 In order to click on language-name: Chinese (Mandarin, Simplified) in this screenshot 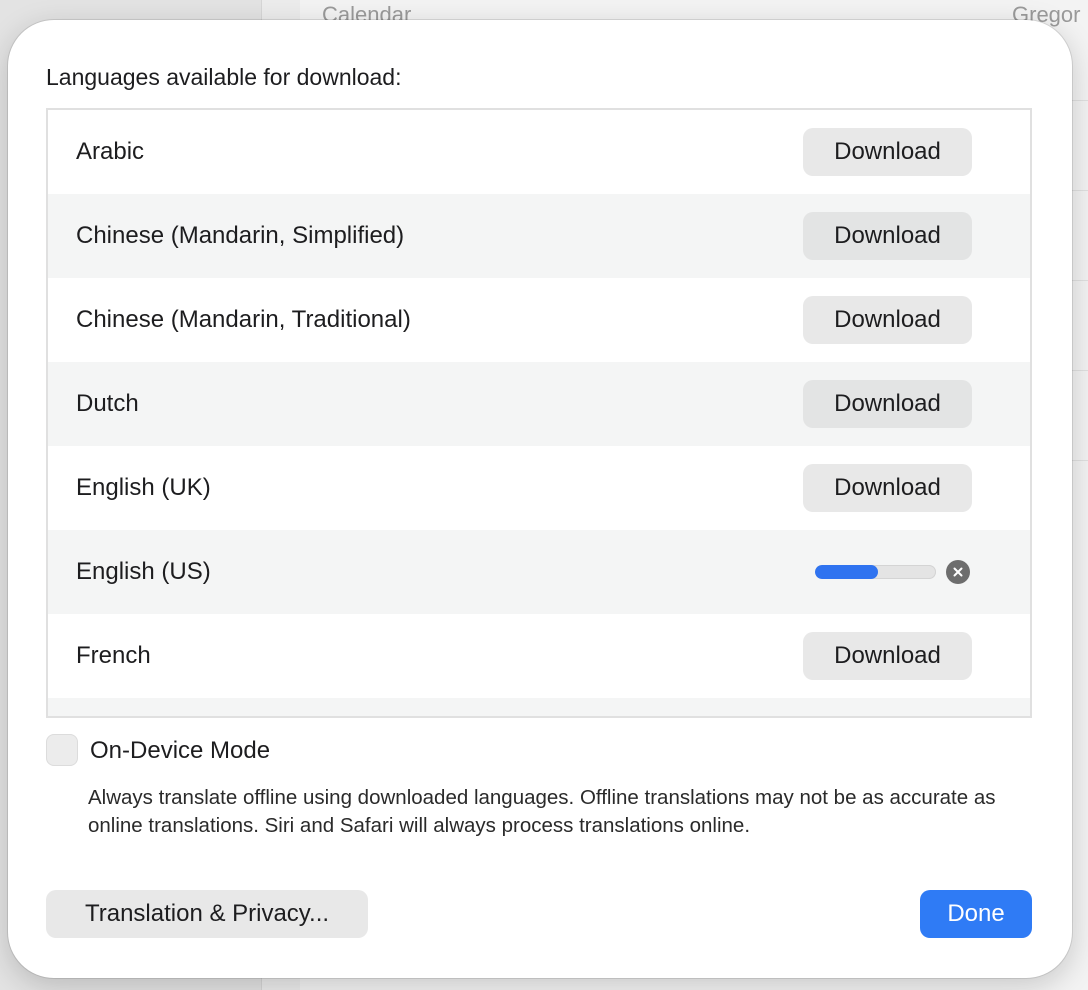, I will do `click(240, 235)`.